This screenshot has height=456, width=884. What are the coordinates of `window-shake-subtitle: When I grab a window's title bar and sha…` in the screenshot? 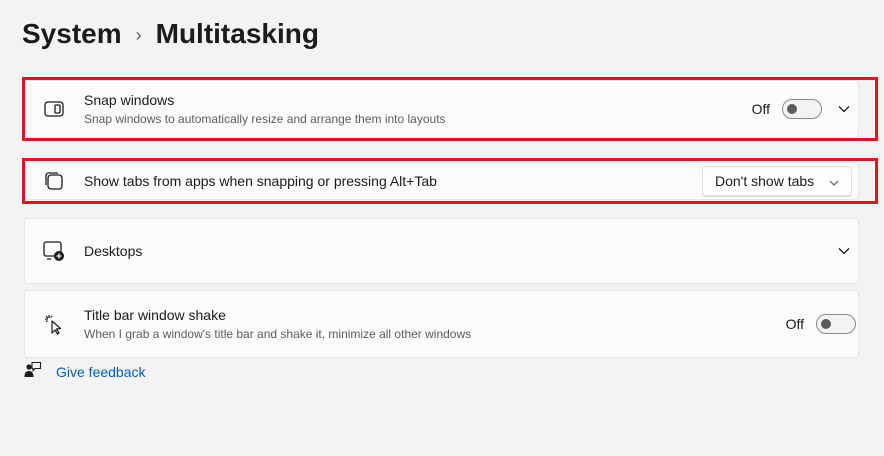 It's located at (278, 334).